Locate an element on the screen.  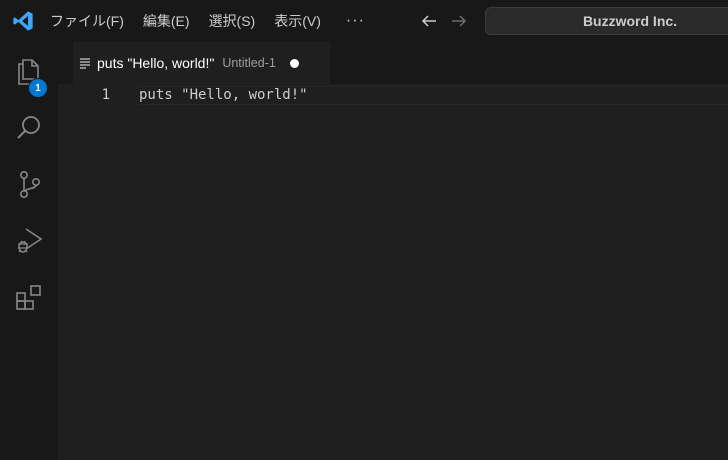
tab-untitled-1: puts "Hello, world!" Untitled-1 is located at coordinates (201, 63).